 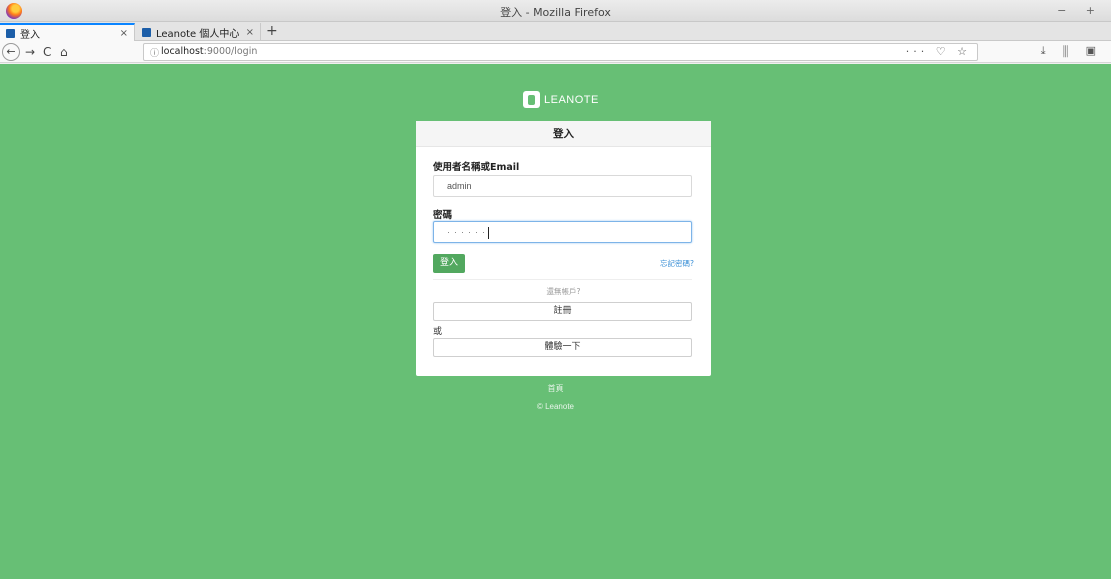 I want to click on tab-personal-center: Leanote 個人中心 ×, so click(x=198, y=32).